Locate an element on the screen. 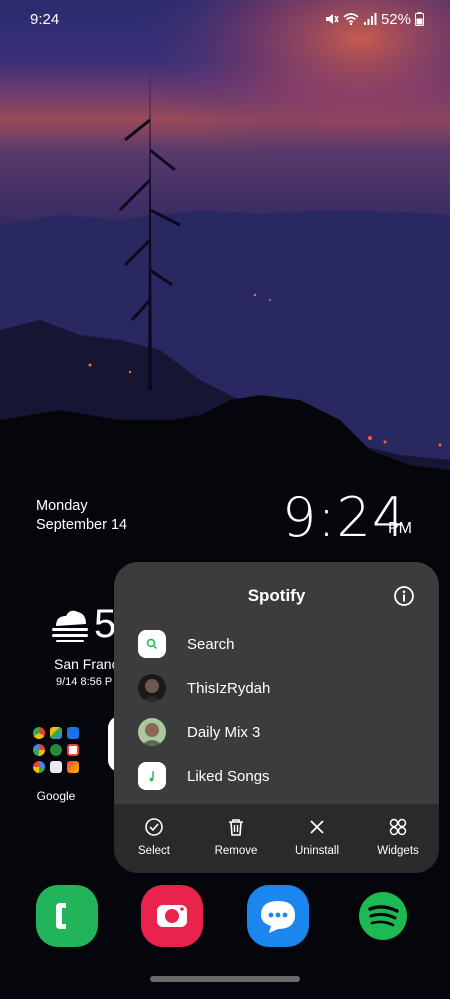  status-time: 9:24 is located at coordinates (45, 19).